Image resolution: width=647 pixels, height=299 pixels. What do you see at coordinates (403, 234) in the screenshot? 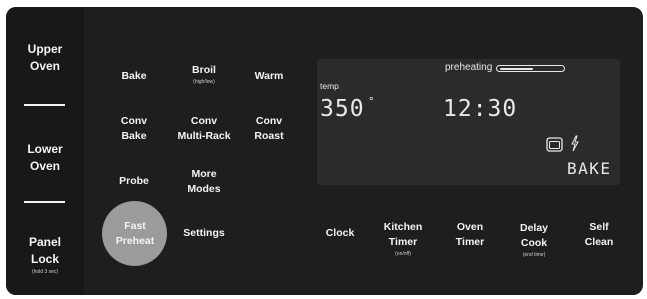
I see `kitchen-timer-label: Kitchen Timer` at bounding box center [403, 234].